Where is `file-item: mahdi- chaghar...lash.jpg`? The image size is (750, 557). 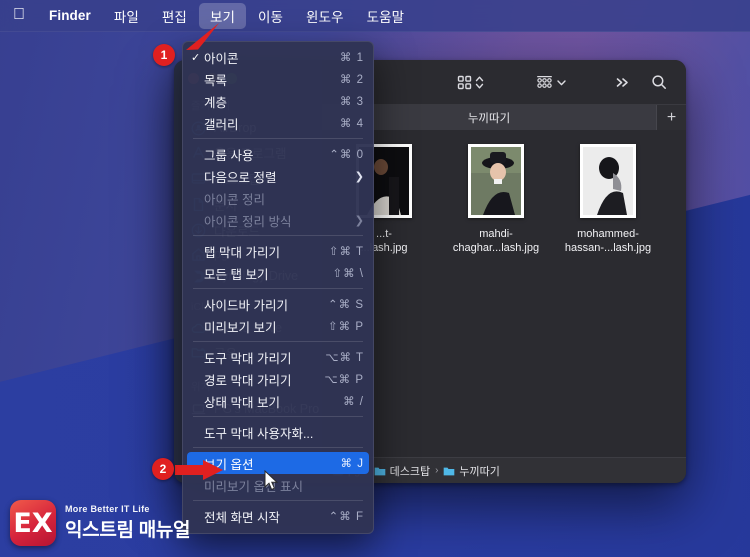 file-item: mahdi- chaghar...lash.jpg is located at coordinates (496, 200).